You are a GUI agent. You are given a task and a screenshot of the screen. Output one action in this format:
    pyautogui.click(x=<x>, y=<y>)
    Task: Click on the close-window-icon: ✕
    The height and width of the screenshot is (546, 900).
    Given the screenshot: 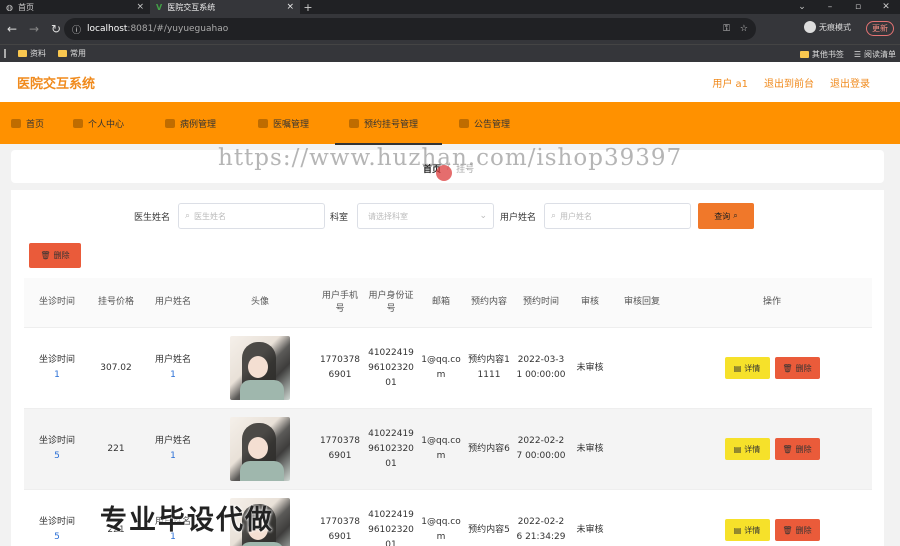 What is the action you would take?
    pyautogui.click(x=886, y=7)
    